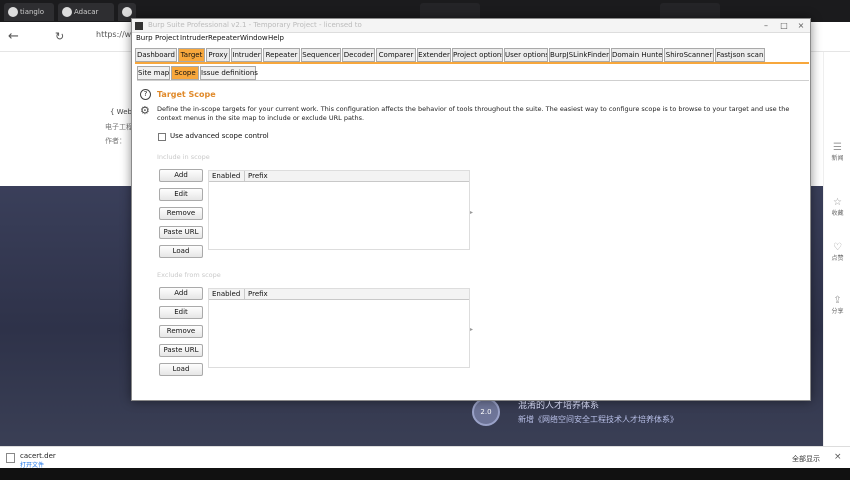  I want to click on show-all-downloads-button: 全部显示, so click(806, 459).